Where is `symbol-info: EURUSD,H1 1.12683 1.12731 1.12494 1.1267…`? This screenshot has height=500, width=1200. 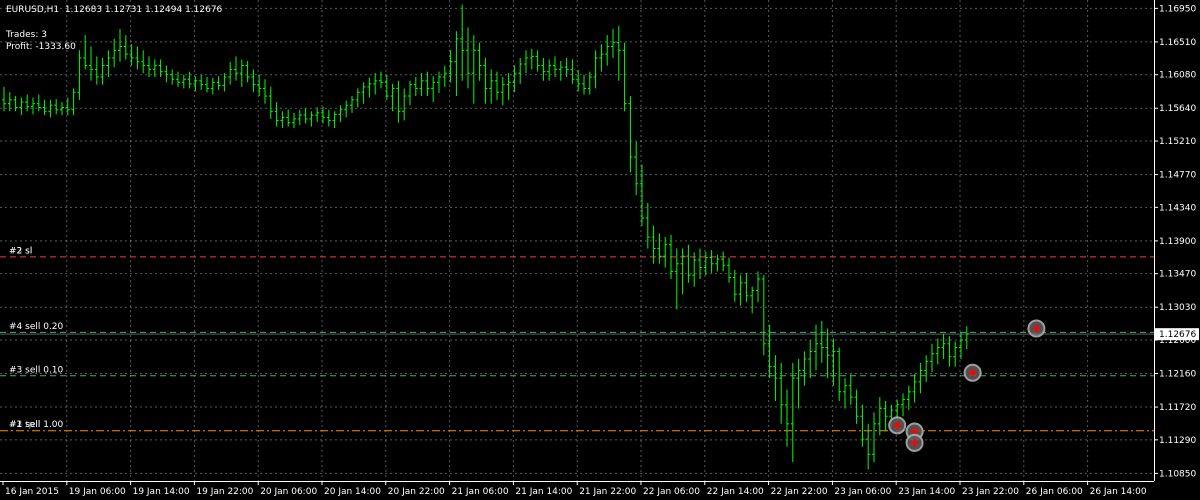
symbol-info: EURUSD,H1 1.12683 1.12731 1.12494 1.1267… is located at coordinates (114, 10).